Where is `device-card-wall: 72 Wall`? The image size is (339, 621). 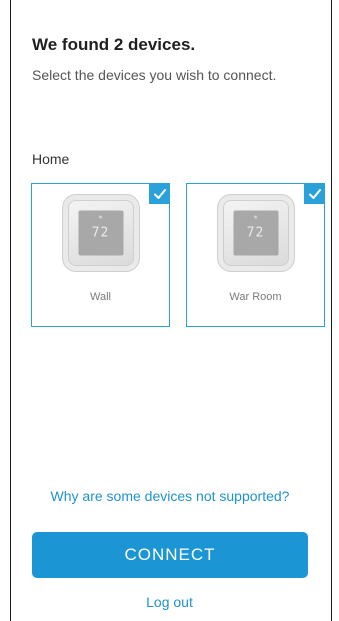
device-card-wall: 72 Wall is located at coordinates (100, 255).